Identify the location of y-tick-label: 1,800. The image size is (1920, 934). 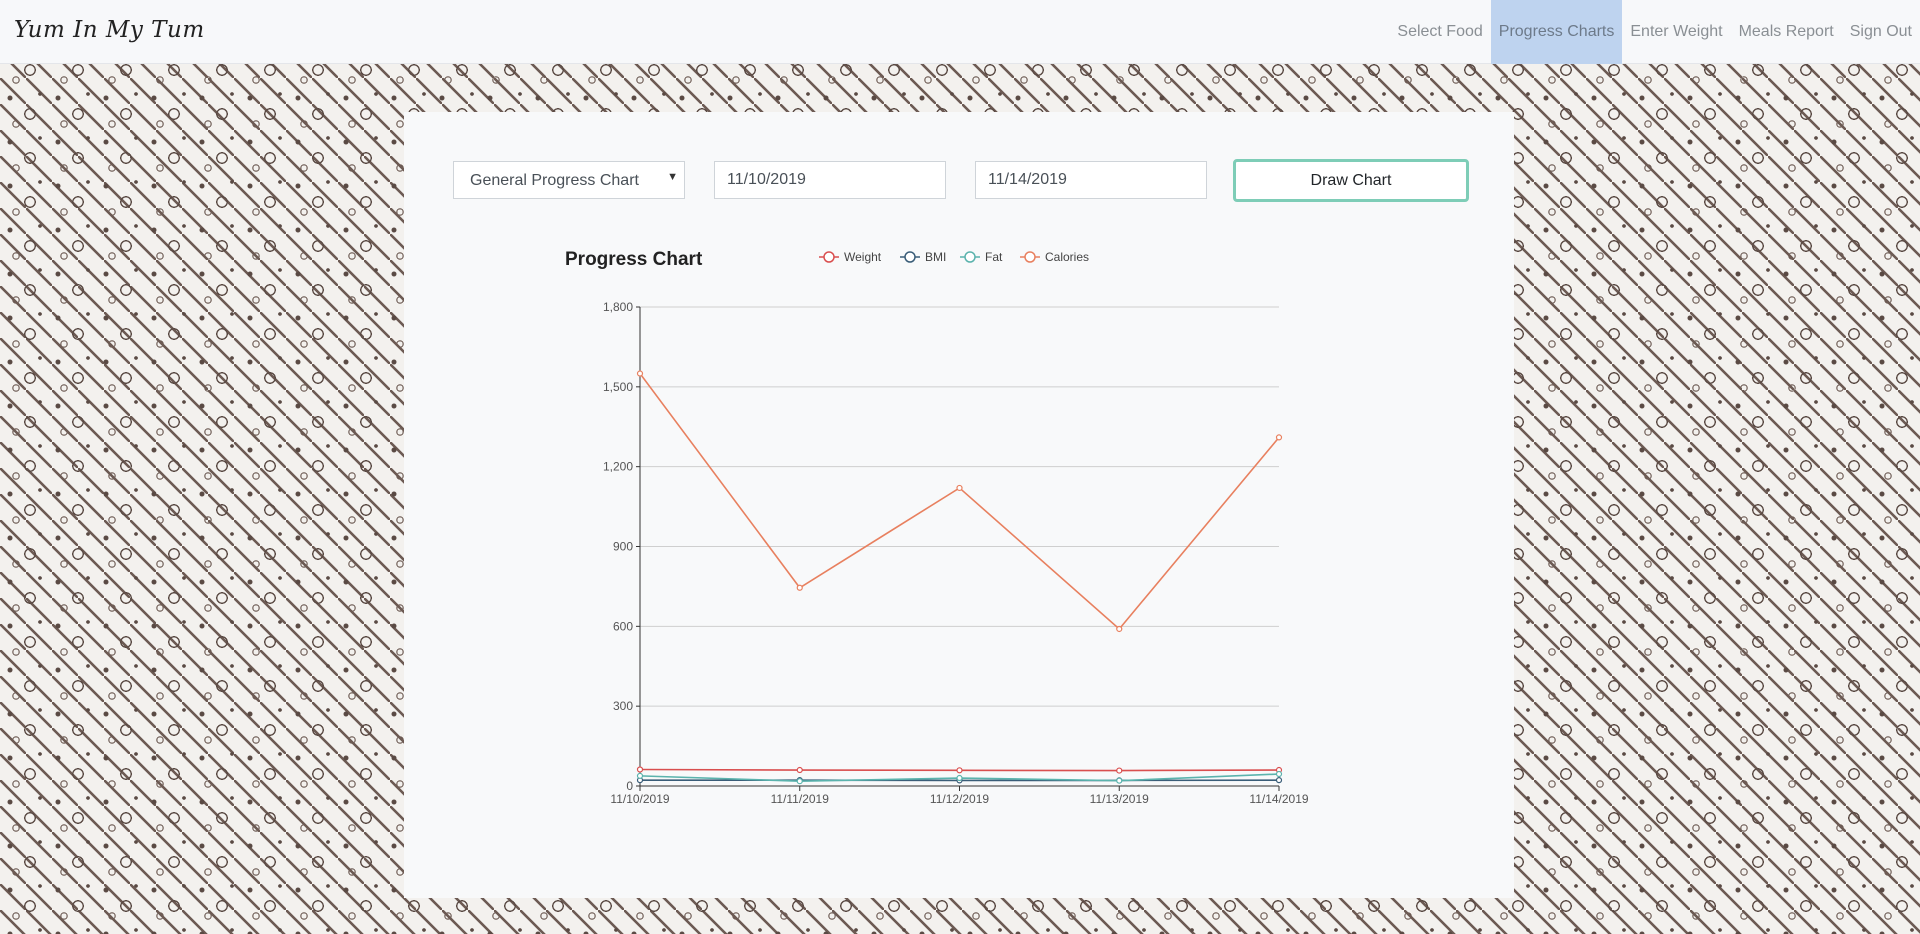
(618, 307).